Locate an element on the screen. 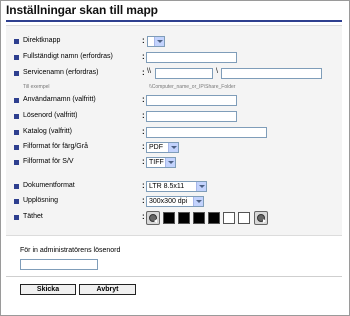 Image resolution: width=350 pixels, height=316 pixels. page-title: Inställningar skan till mapp is located at coordinates (82, 10).